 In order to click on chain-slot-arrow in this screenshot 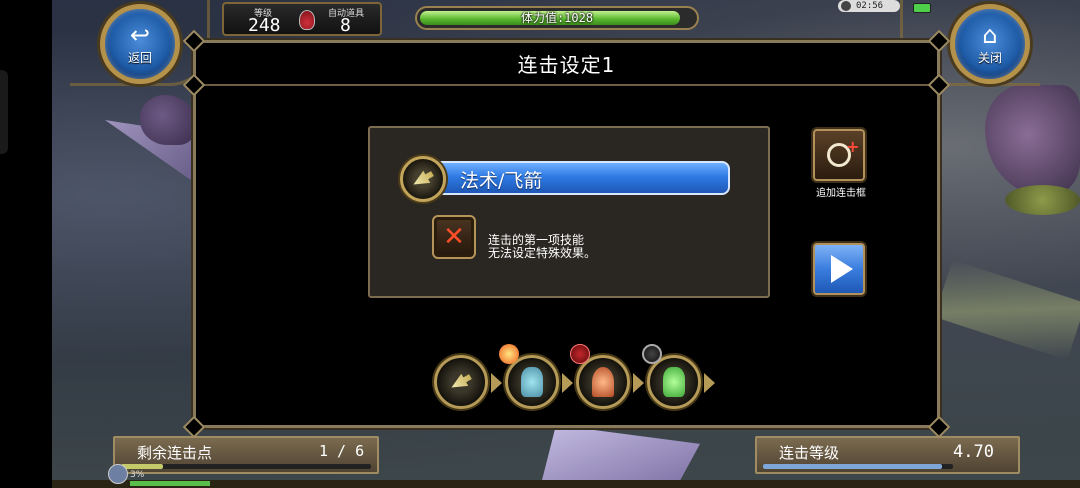, I will do `click(461, 382)`.